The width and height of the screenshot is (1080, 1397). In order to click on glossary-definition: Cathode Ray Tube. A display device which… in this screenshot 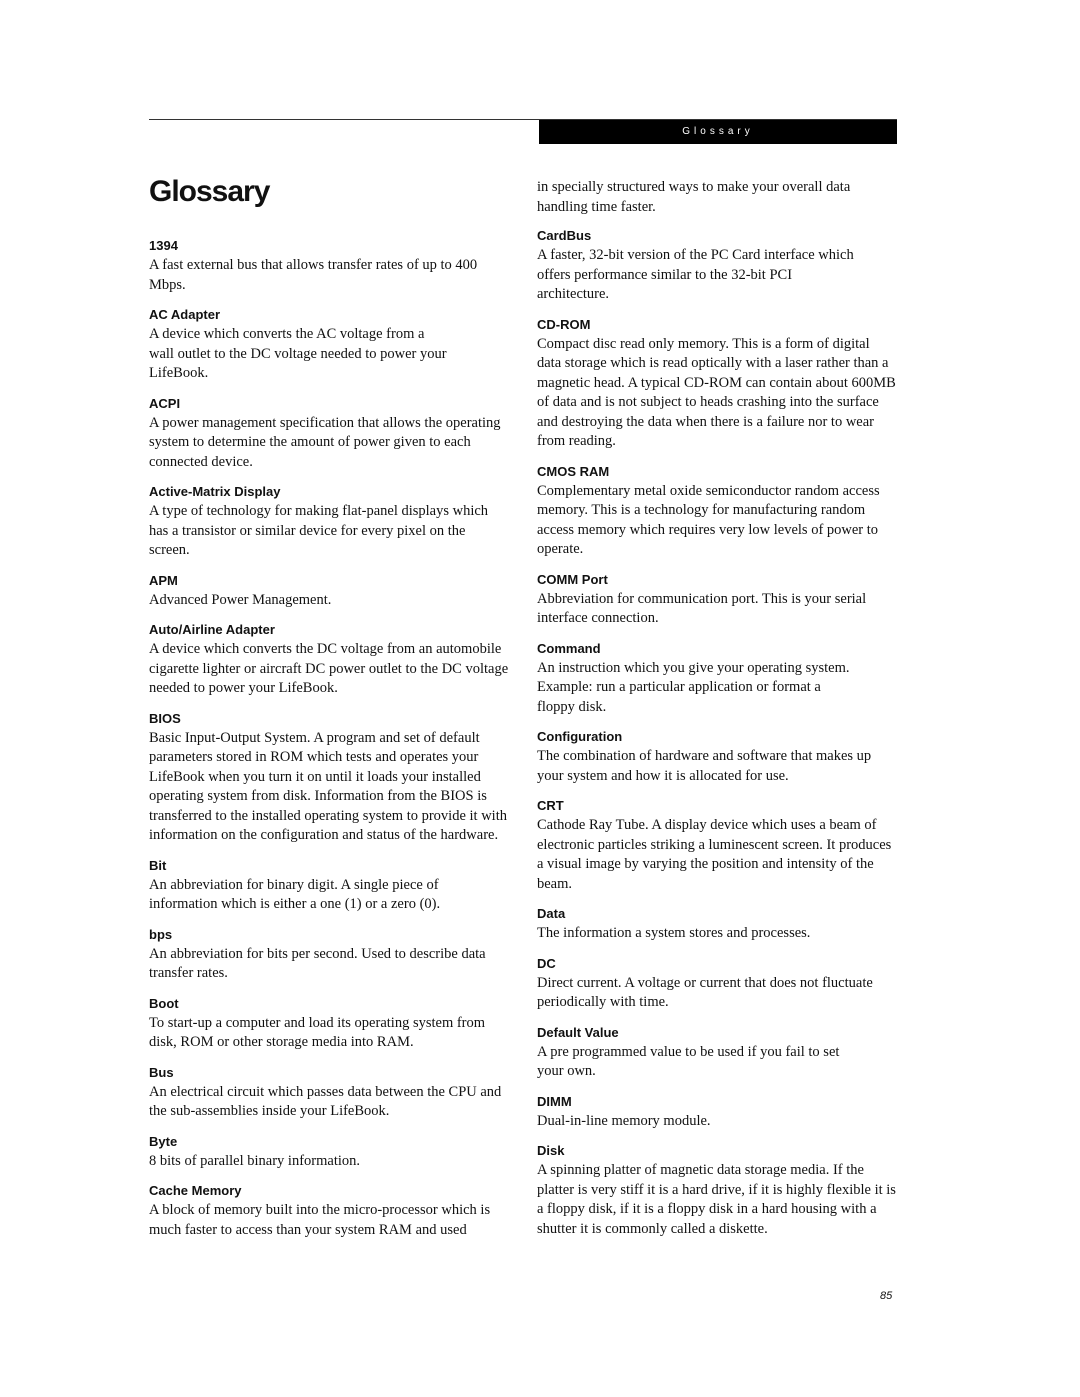, I will do `click(714, 854)`.